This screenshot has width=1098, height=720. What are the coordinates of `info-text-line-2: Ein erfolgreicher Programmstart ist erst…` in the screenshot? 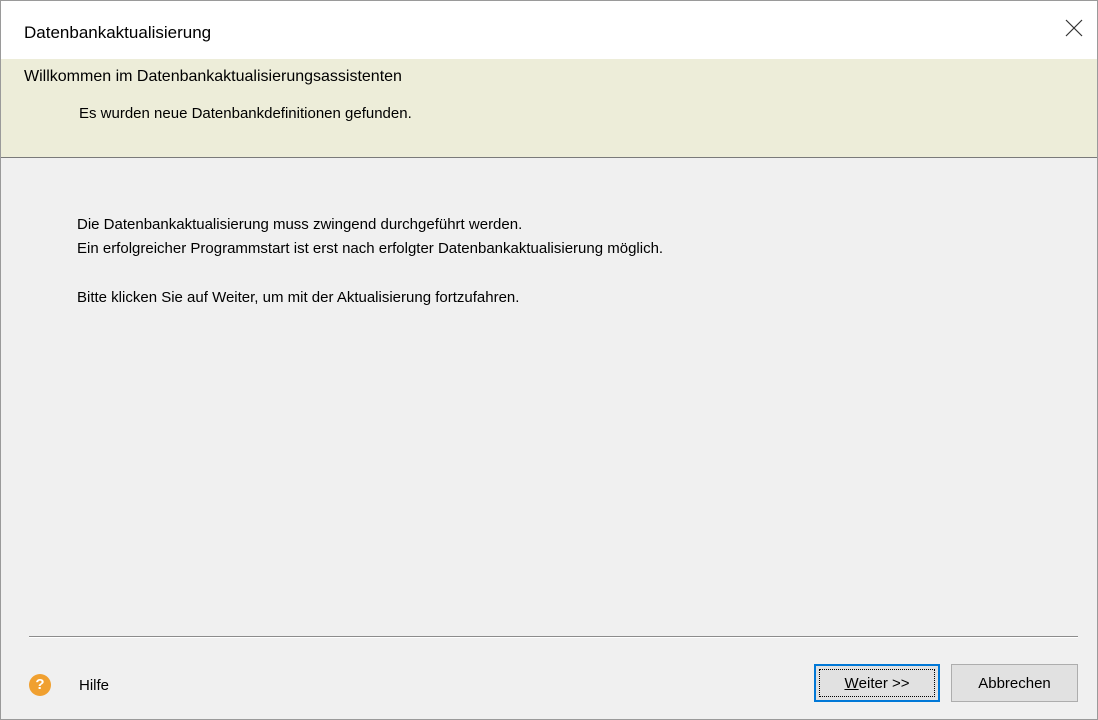 It's located at (370, 248).